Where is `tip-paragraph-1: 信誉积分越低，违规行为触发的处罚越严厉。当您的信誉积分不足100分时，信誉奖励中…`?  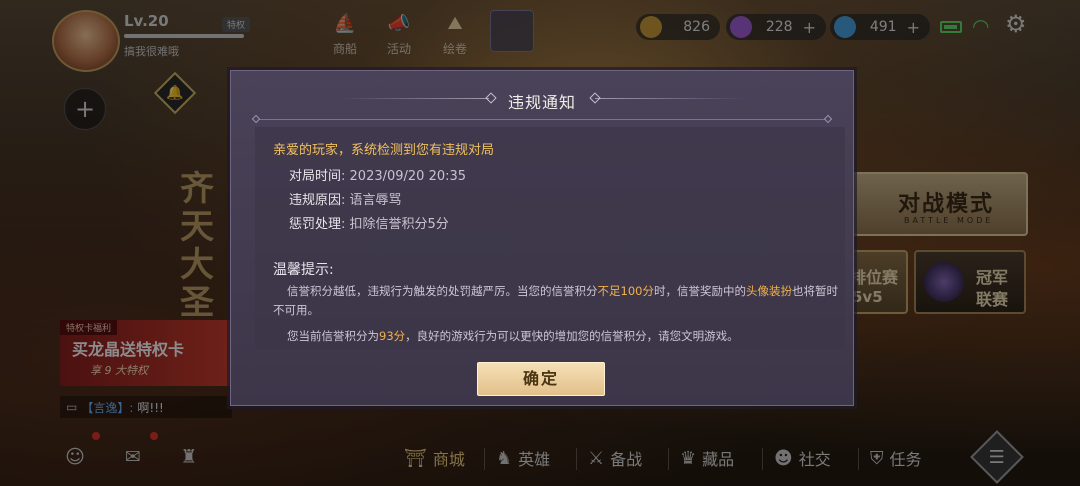 tip-paragraph-1: 信誉积分越低，违规行为触发的处罚越严厉。当您的信誉积分不足100分时，信誉奖励中… is located at coordinates (558, 301).